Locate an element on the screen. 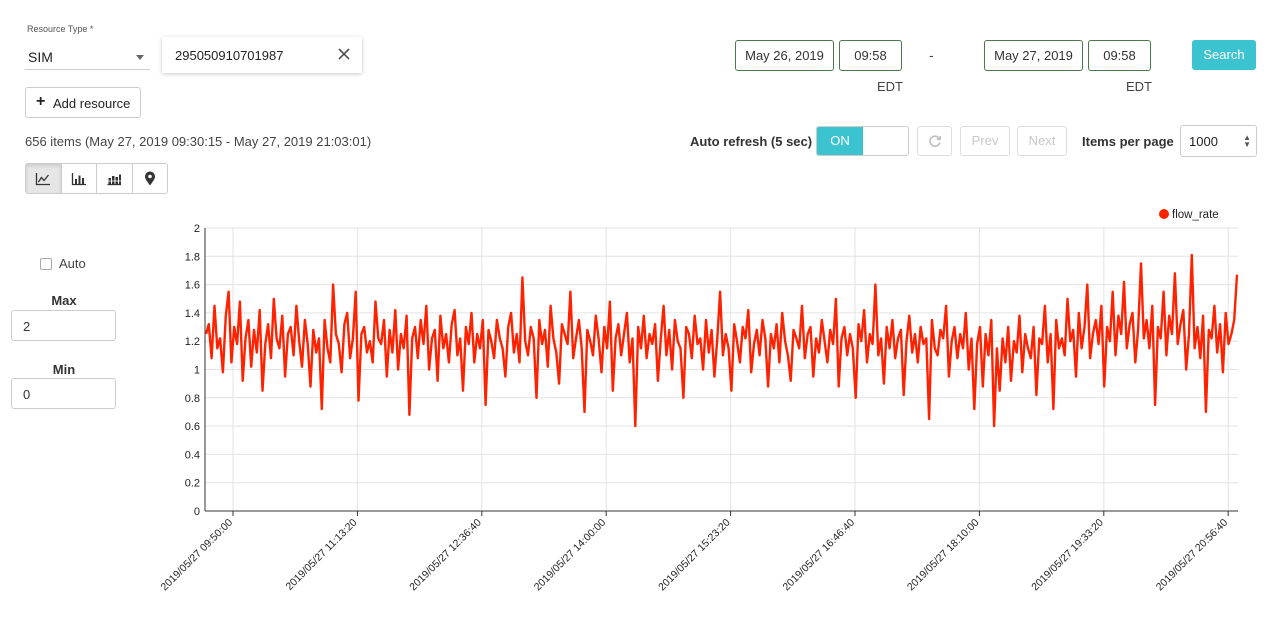 Image resolution: width=1280 pixels, height=636 pixels. resource-type-value: SIM is located at coordinates (40, 57).